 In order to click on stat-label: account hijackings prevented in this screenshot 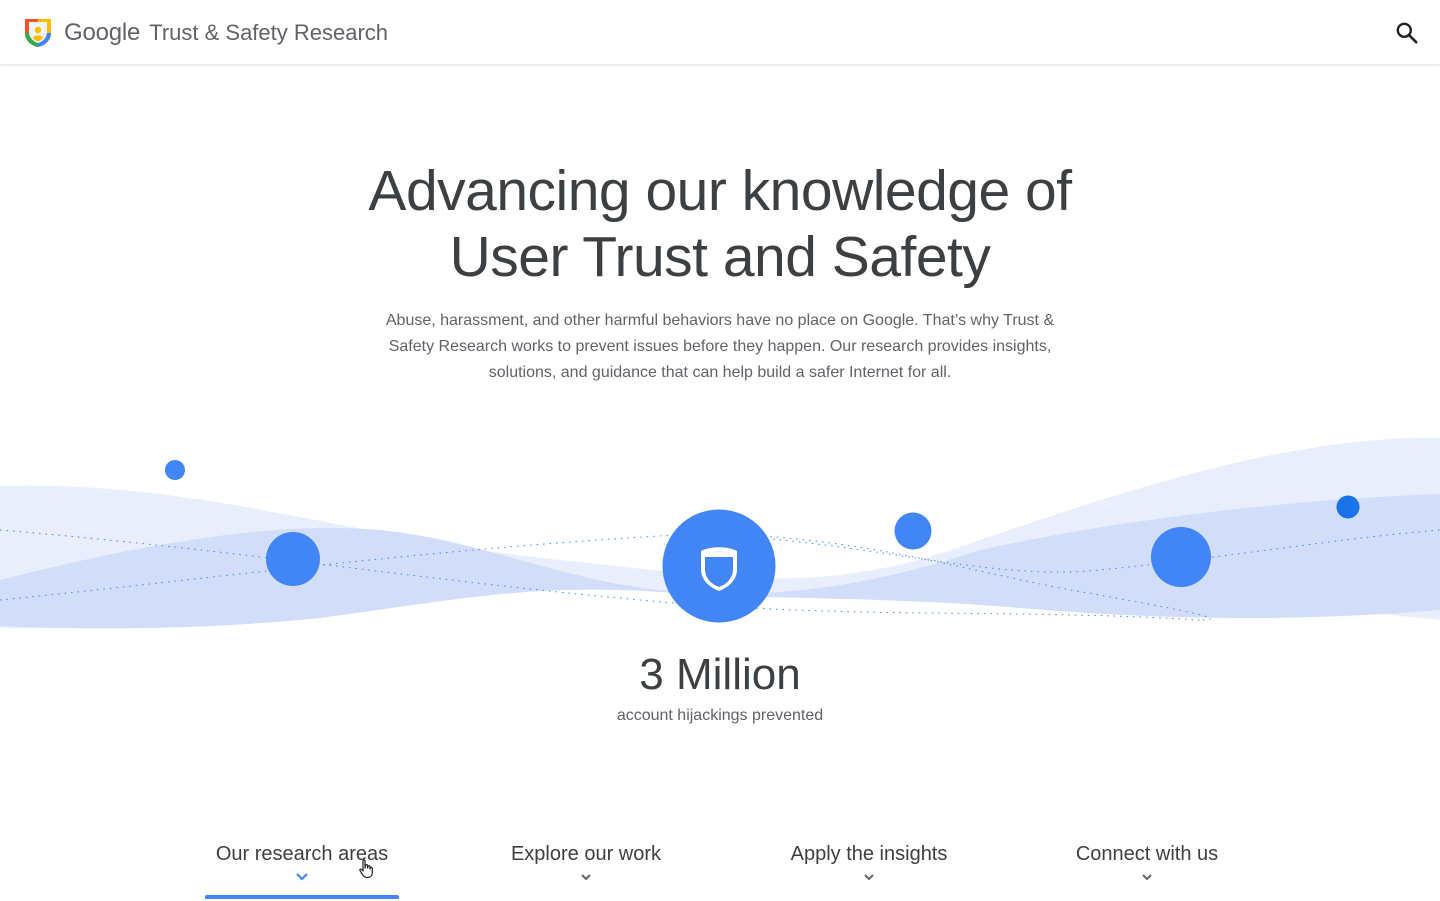, I will do `click(720, 715)`.